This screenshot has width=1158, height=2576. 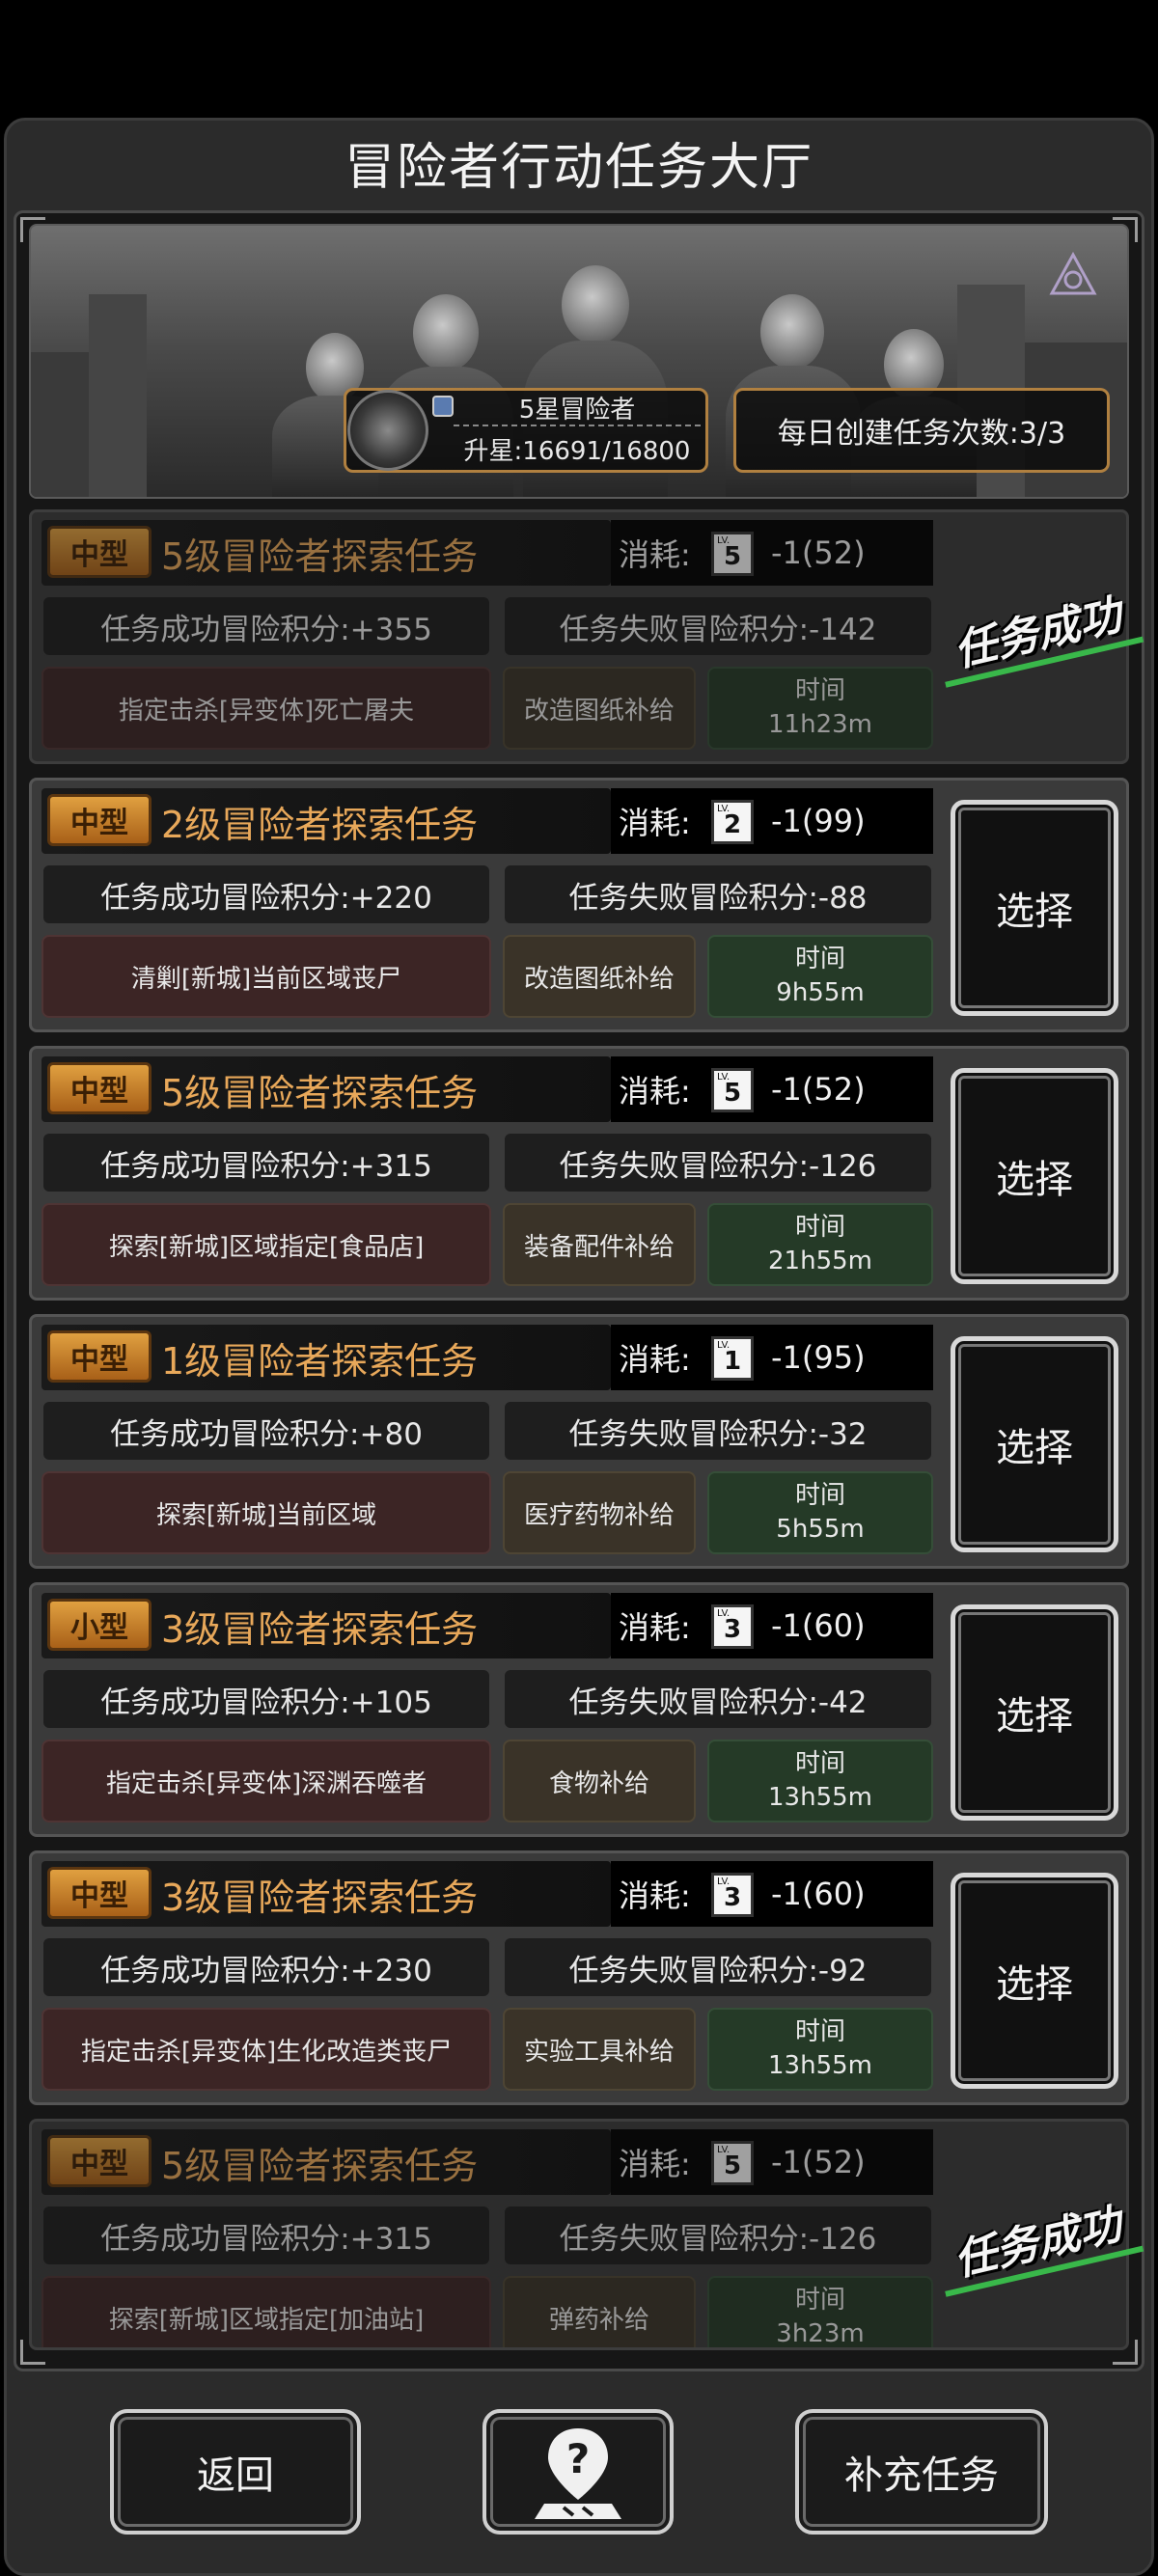 What do you see at coordinates (578, 167) in the screenshot?
I see `hall-title: 冒险者行动任务大厅` at bounding box center [578, 167].